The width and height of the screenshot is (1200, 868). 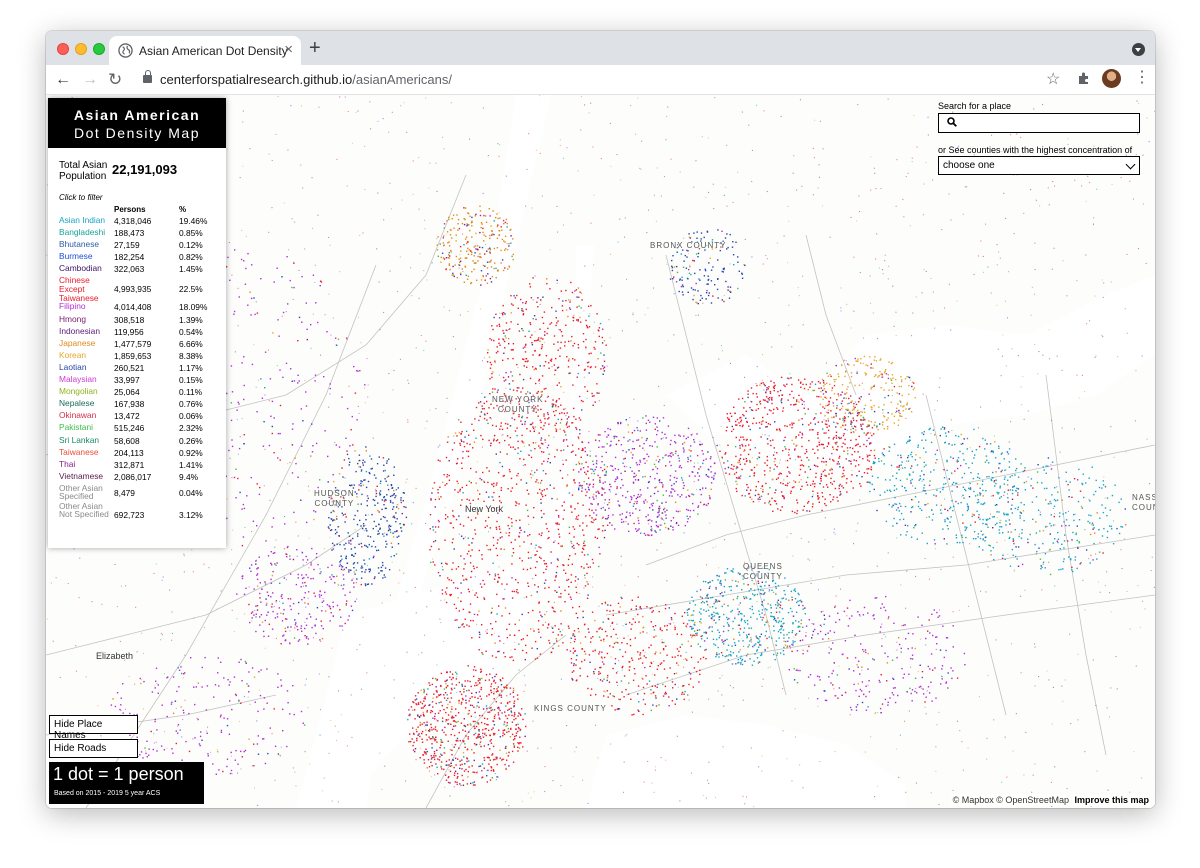 What do you see at coordinates (1053, 79) in the screenshot?
I see `bookmark-star-icon: ☆` at bounding box center [1053, 79].